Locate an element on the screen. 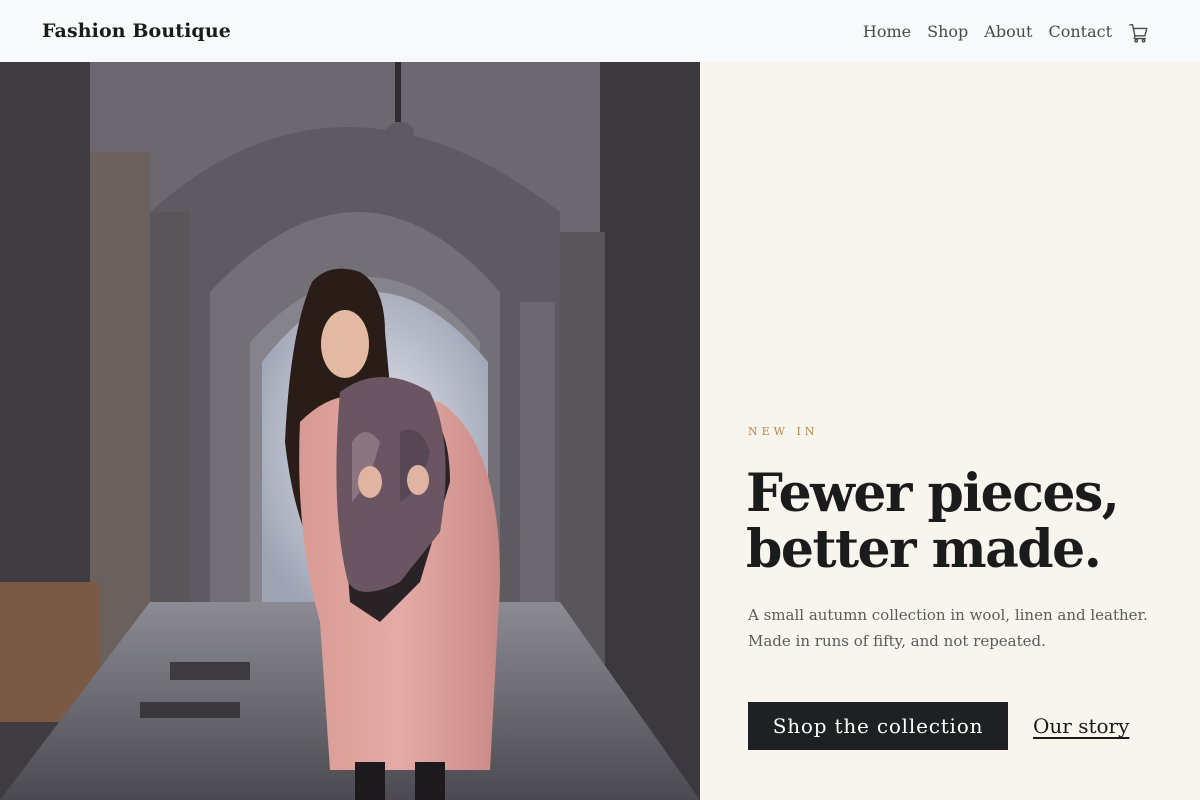  nav-home: Home is located at coordinates (887, 31).